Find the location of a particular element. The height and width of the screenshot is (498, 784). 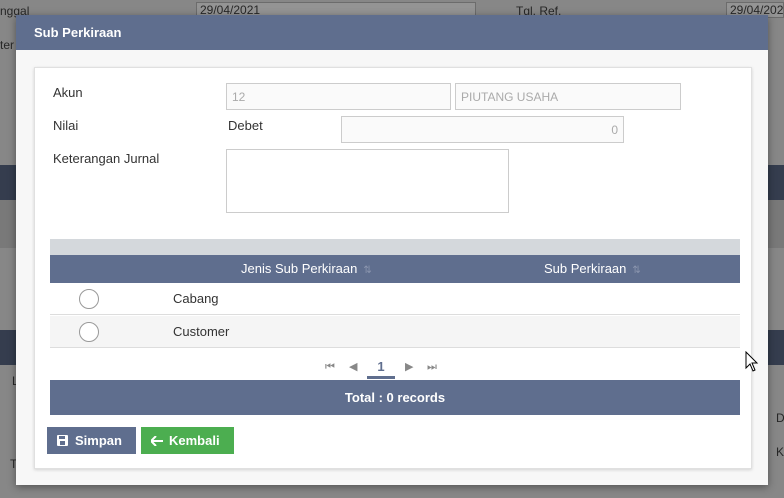

column-sub-label: Sub Perkiraan is located at coordinates (585, 268).